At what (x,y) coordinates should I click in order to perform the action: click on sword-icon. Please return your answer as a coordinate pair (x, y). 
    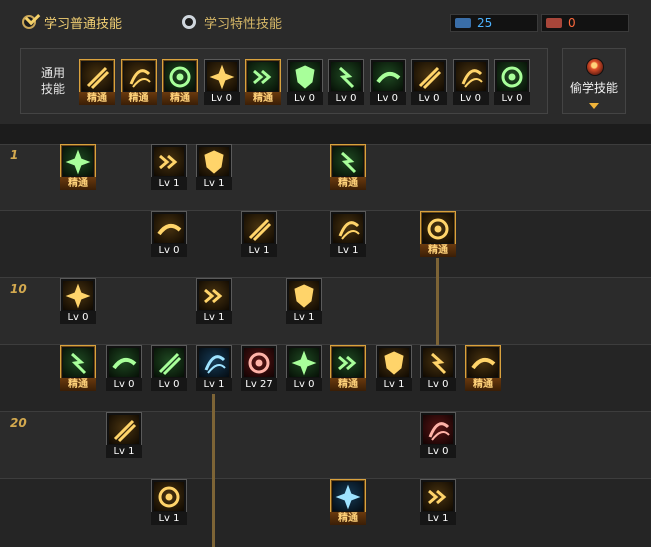
    Looking at the image, I should click on (124, 362).